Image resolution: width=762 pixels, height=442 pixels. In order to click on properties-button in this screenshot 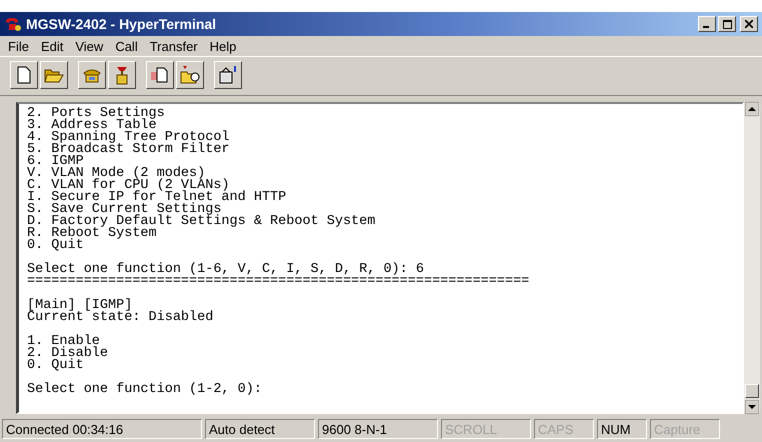, I will do `click(228, 75)`.